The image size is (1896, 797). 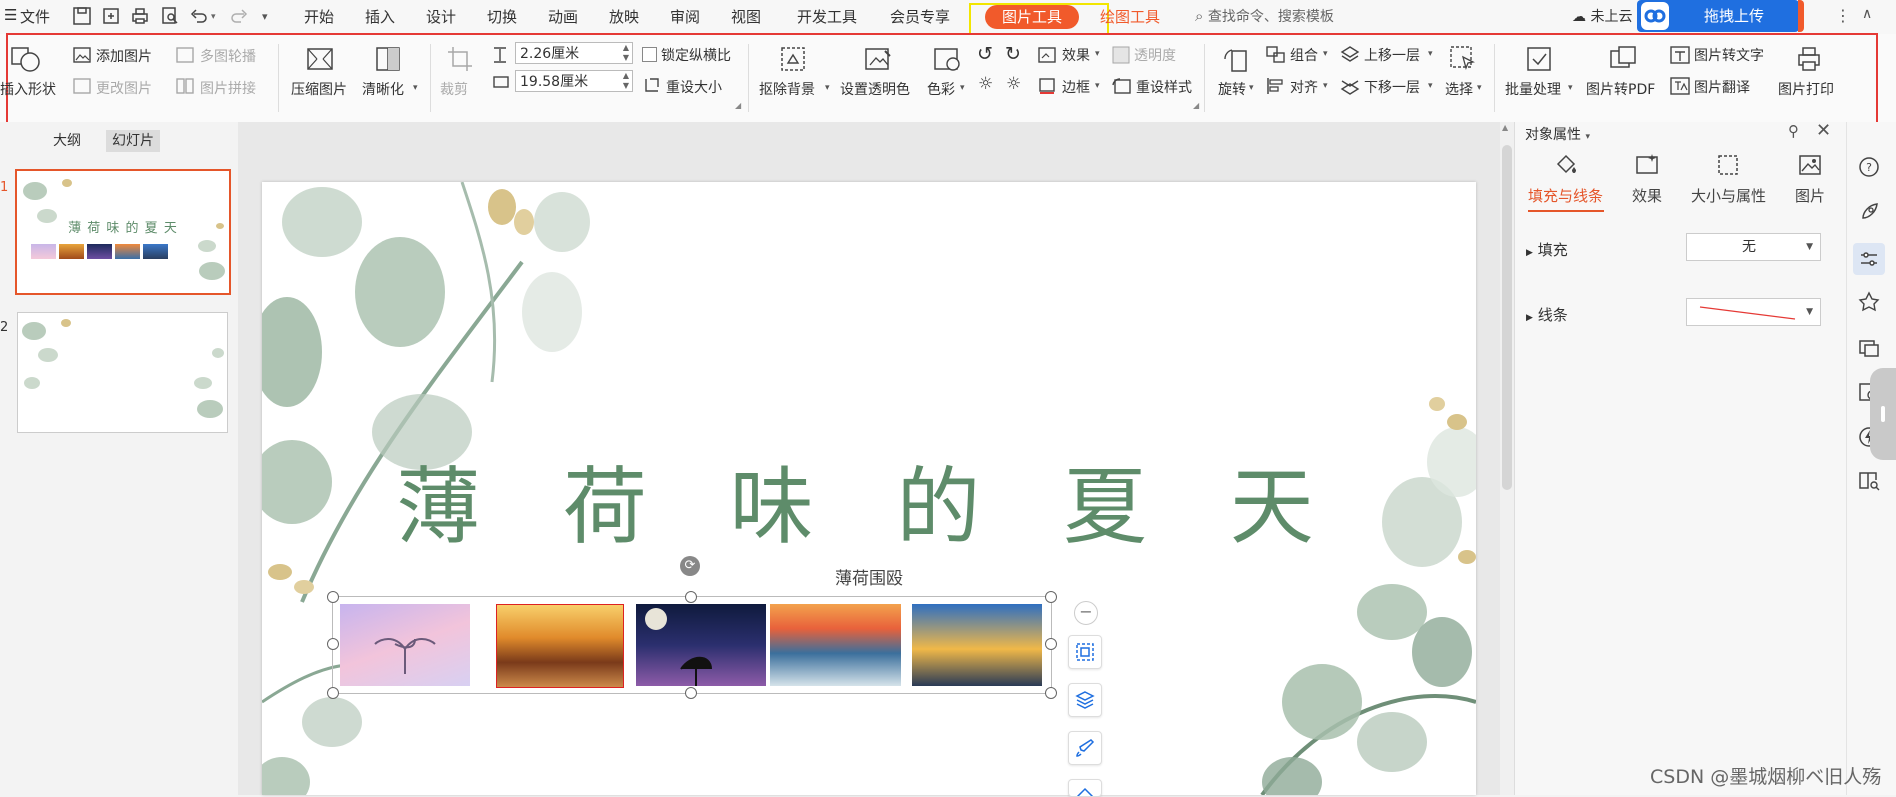 I want to click on reset-style-button: 重设样式, so click(x=1164, y=87).